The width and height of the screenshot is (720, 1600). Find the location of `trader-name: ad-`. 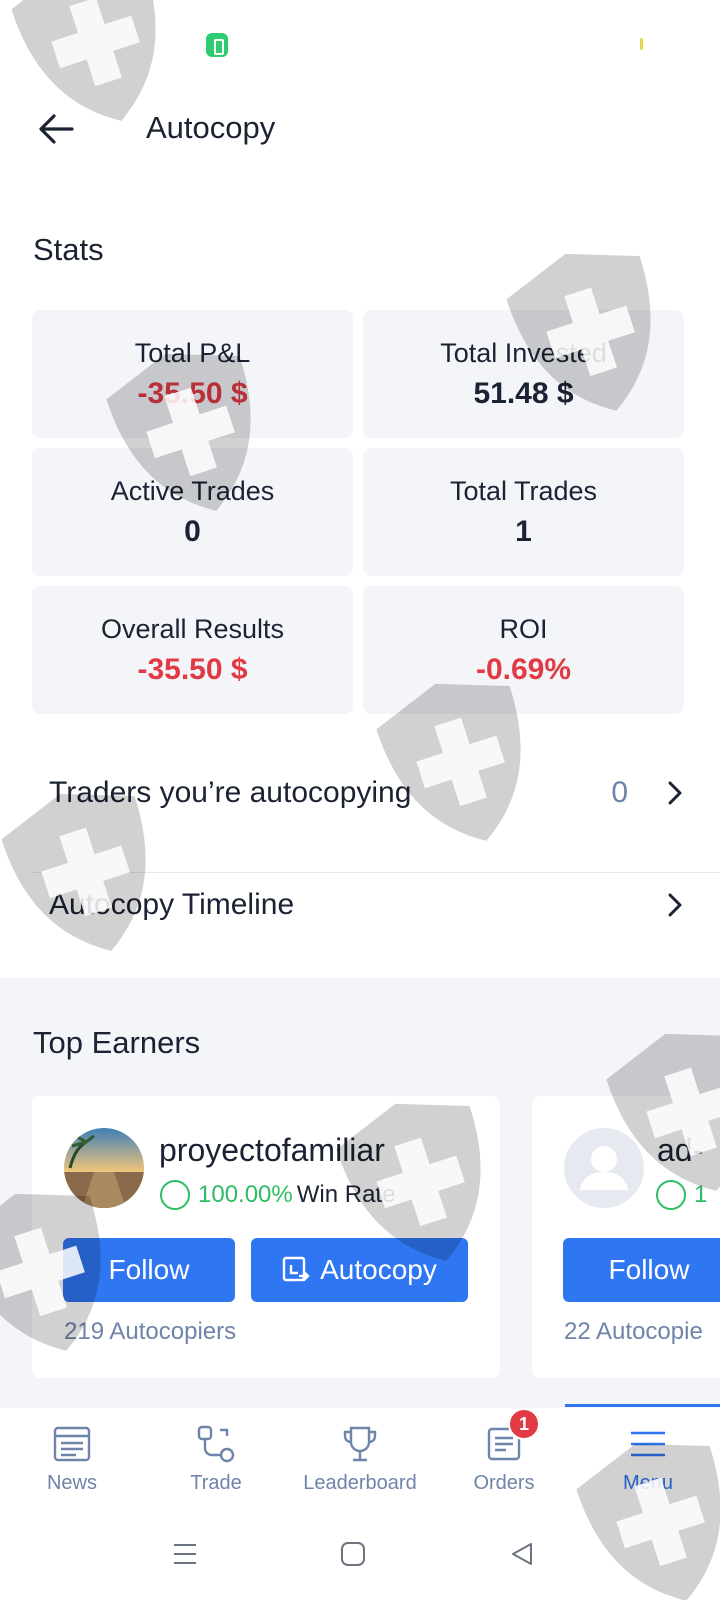

trader-name: ad- is located at coordinates (680, 1150).